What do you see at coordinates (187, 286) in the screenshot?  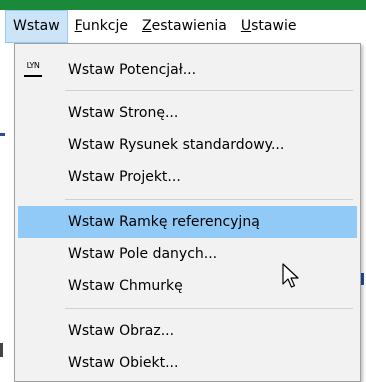 I see `menu-item-wstaw-chmurke: Wstaw Chmurkę` at bounding box center [187, 286].